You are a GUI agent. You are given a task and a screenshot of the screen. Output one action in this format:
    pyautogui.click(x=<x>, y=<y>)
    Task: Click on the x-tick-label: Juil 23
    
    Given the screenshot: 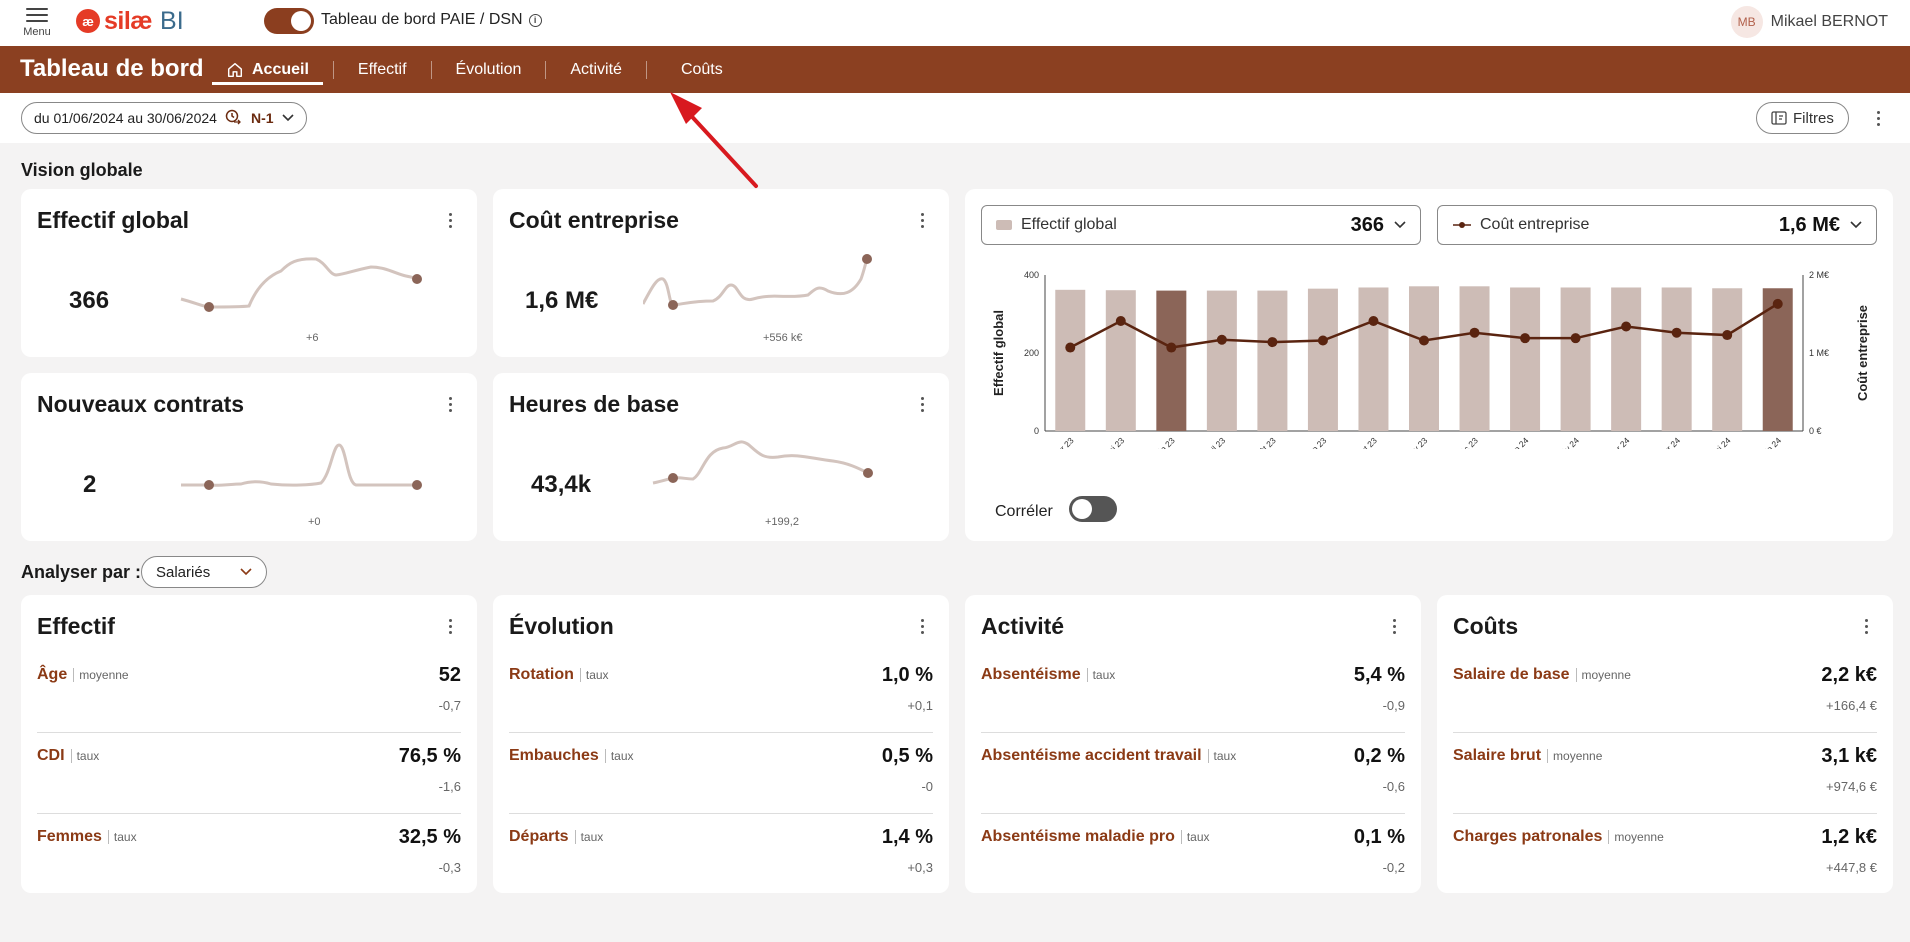 What is the action you would take?
    pyautogui.click(x=1215, y=442)
    